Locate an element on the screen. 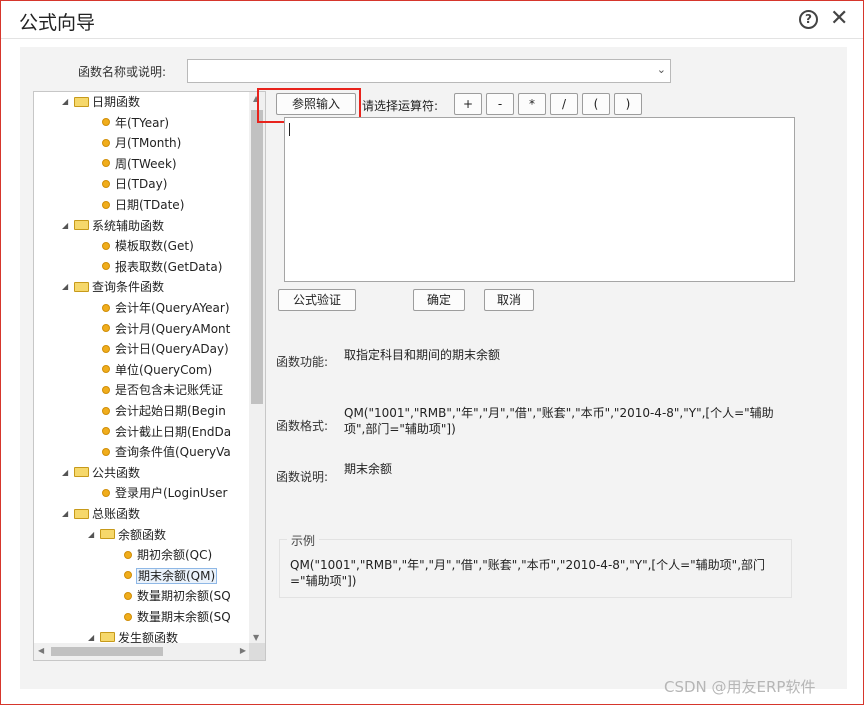 The image size is (864, 705). tree-leaf: 月(TMonth) is located at coordinates (141, 143).